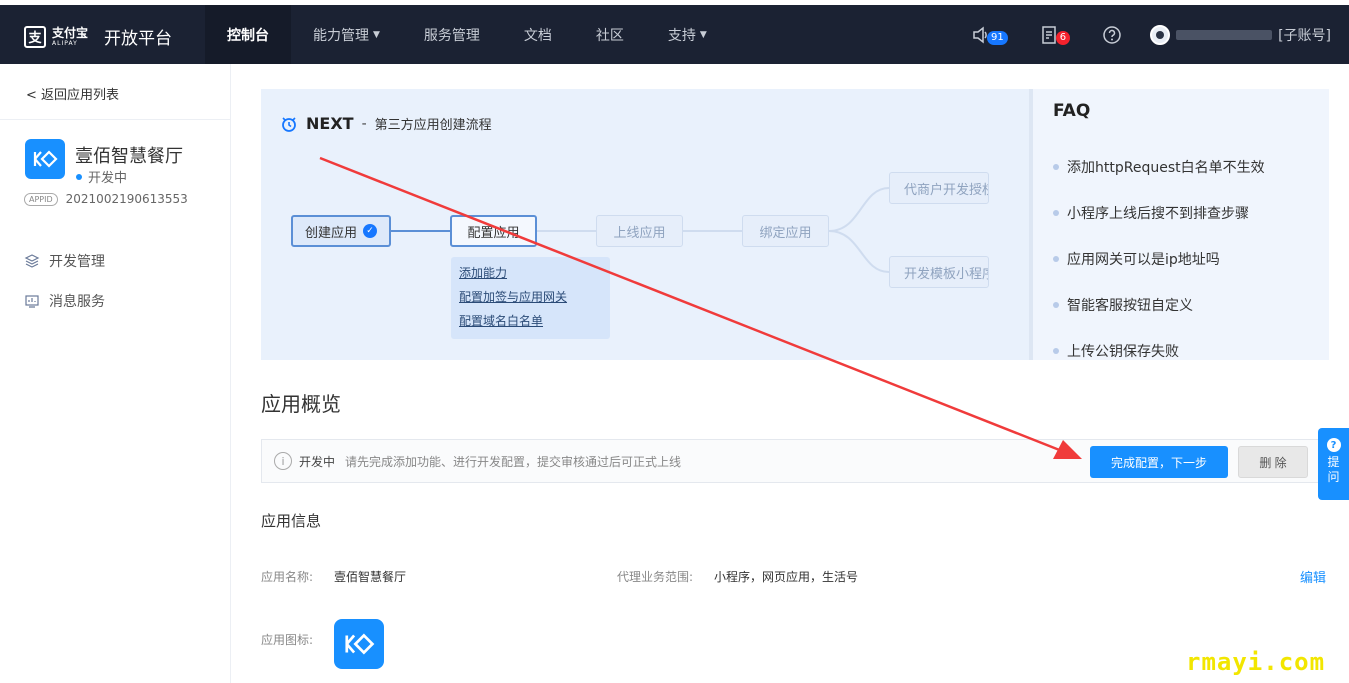  I want to click on appid-tag: APPID, so click(41, 199).